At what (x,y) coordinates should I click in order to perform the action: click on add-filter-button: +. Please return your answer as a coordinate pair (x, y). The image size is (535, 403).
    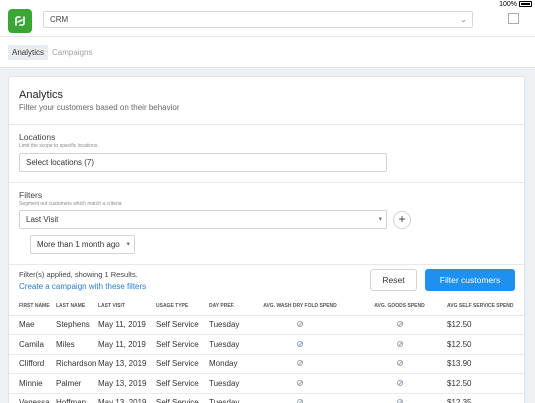
    Looking at the image, I should click on (402, 220).